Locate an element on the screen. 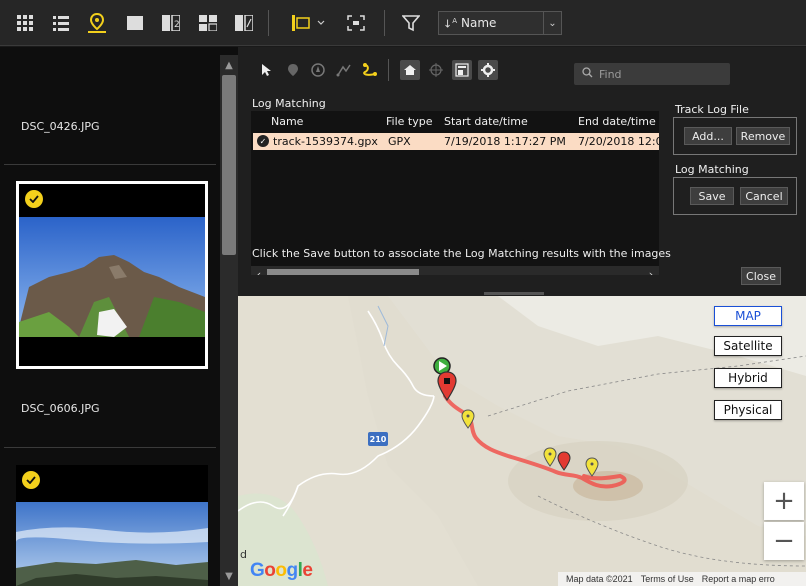 This screenshot has width=806, height=586. map-type-satellite: Satellite is located at coordinates (748, 346).